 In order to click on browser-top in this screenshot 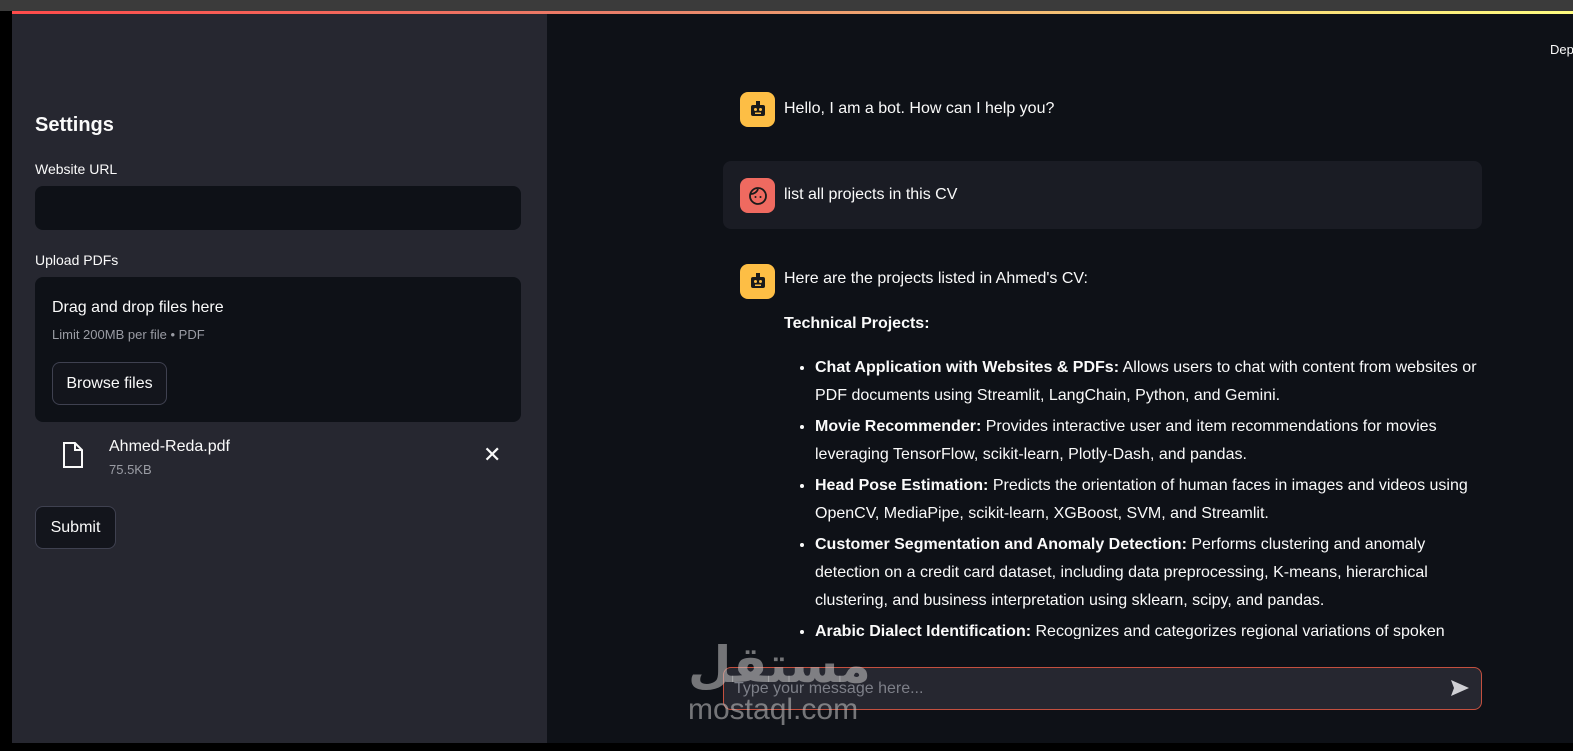, I will do `click(786, 5)`.